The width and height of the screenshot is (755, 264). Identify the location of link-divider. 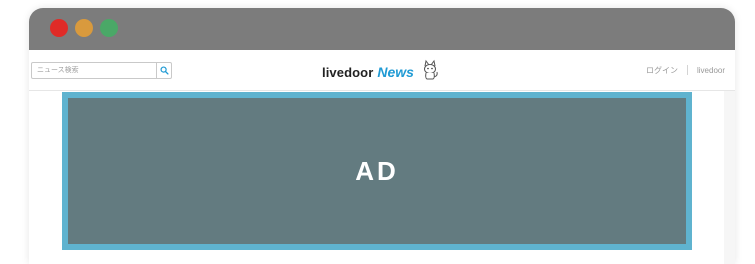
(687, 70).